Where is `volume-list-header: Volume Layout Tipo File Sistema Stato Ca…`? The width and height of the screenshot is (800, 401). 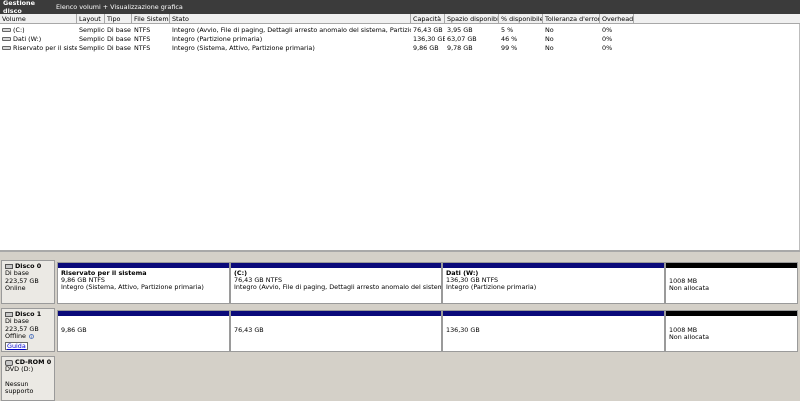 volume-list-header: Volume Layout Tipo File Sistema Stato Ca… is located at coordinates (400, 19).